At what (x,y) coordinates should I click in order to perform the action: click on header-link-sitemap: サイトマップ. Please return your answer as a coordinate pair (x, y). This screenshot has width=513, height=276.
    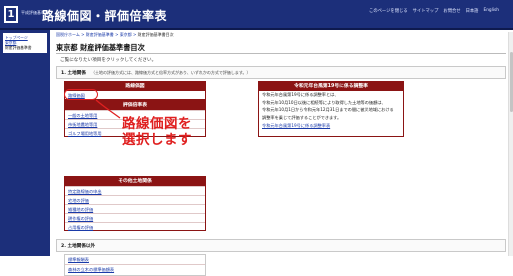
    Looking at the image, I should click on (426, 11).